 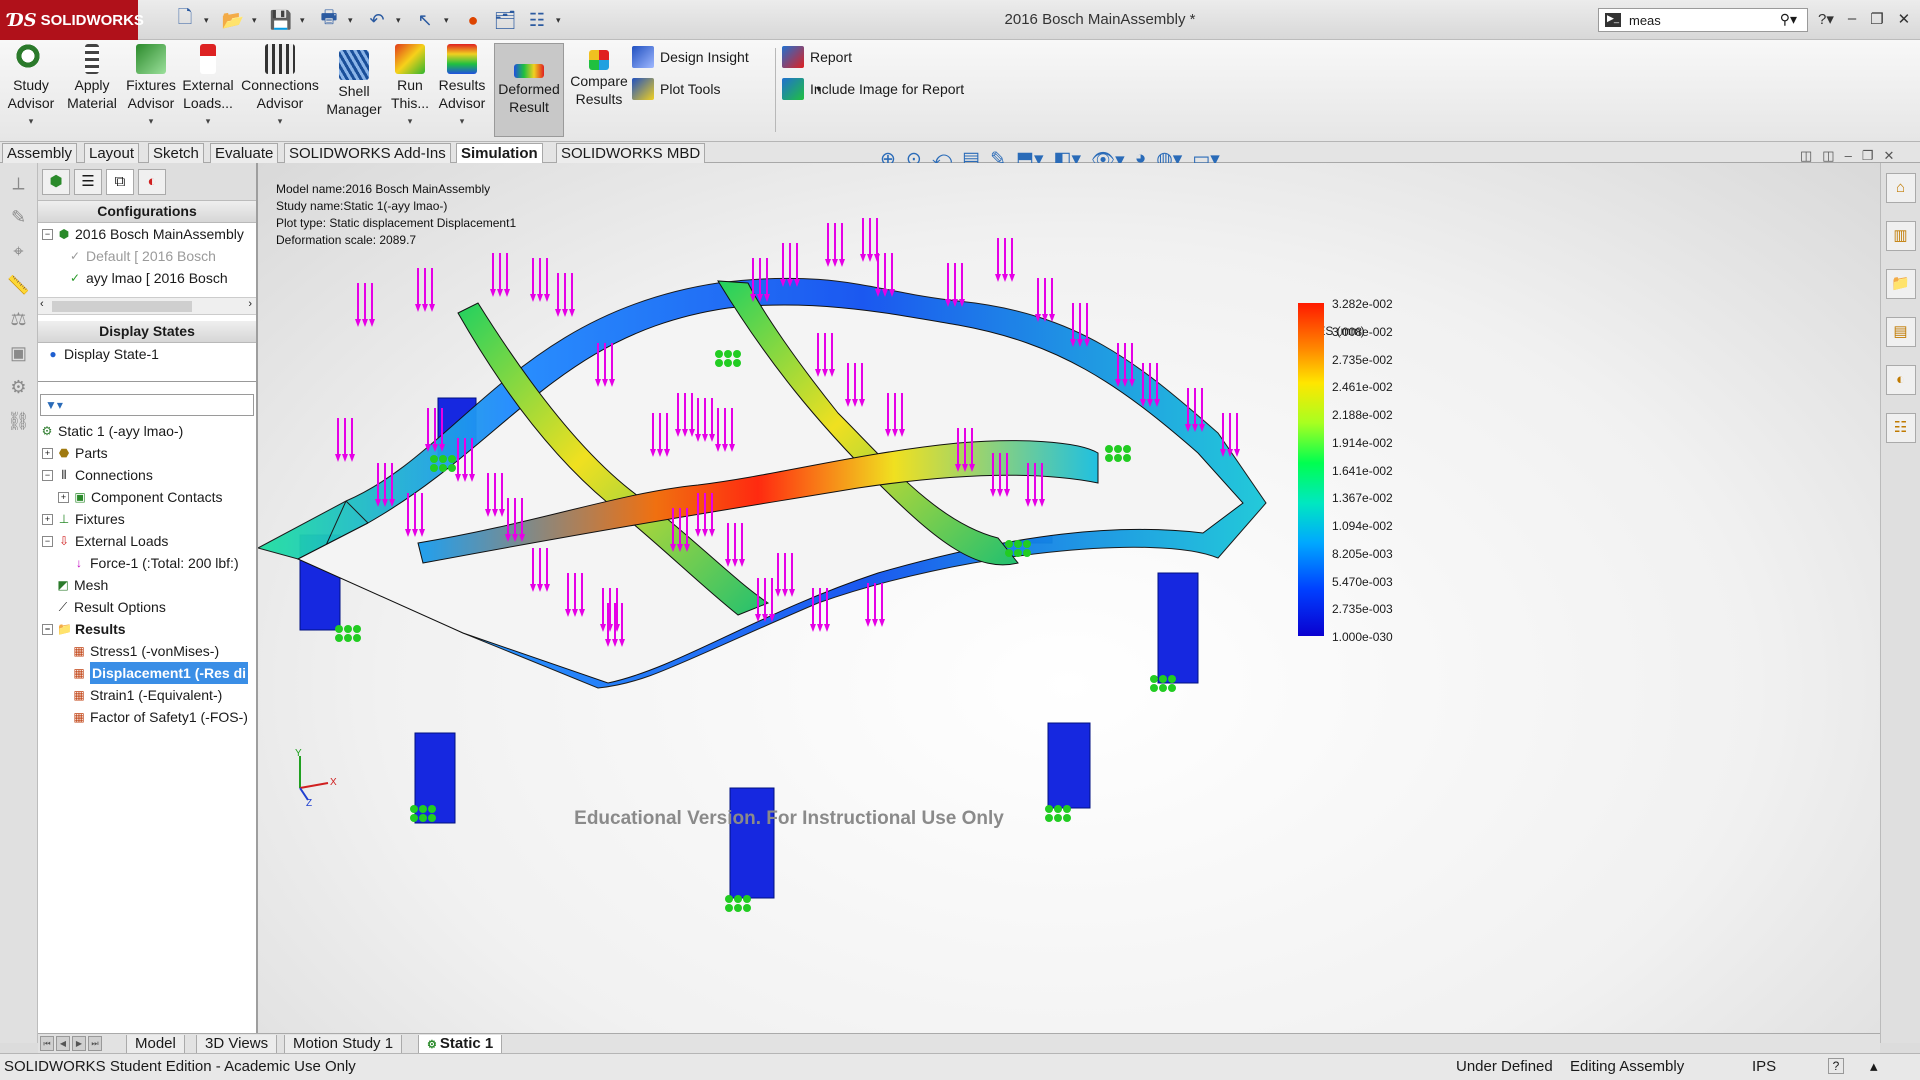 What do you see at coordinates (425, 20) in the screenshot?
I see `select-pointer-icon: ↖` at bounding box center [425, 20].